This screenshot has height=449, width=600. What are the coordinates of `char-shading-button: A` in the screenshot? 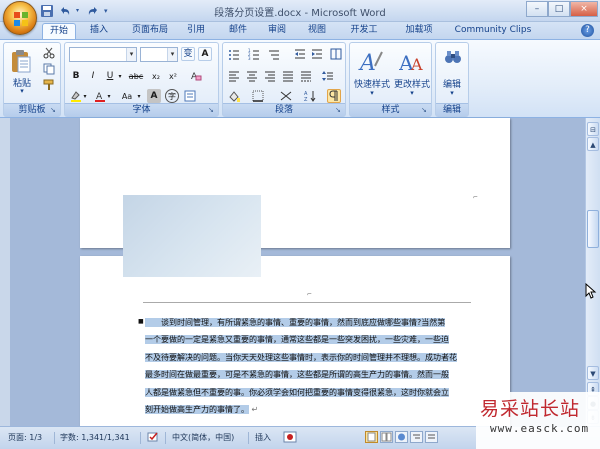 It's located at (154, 96).